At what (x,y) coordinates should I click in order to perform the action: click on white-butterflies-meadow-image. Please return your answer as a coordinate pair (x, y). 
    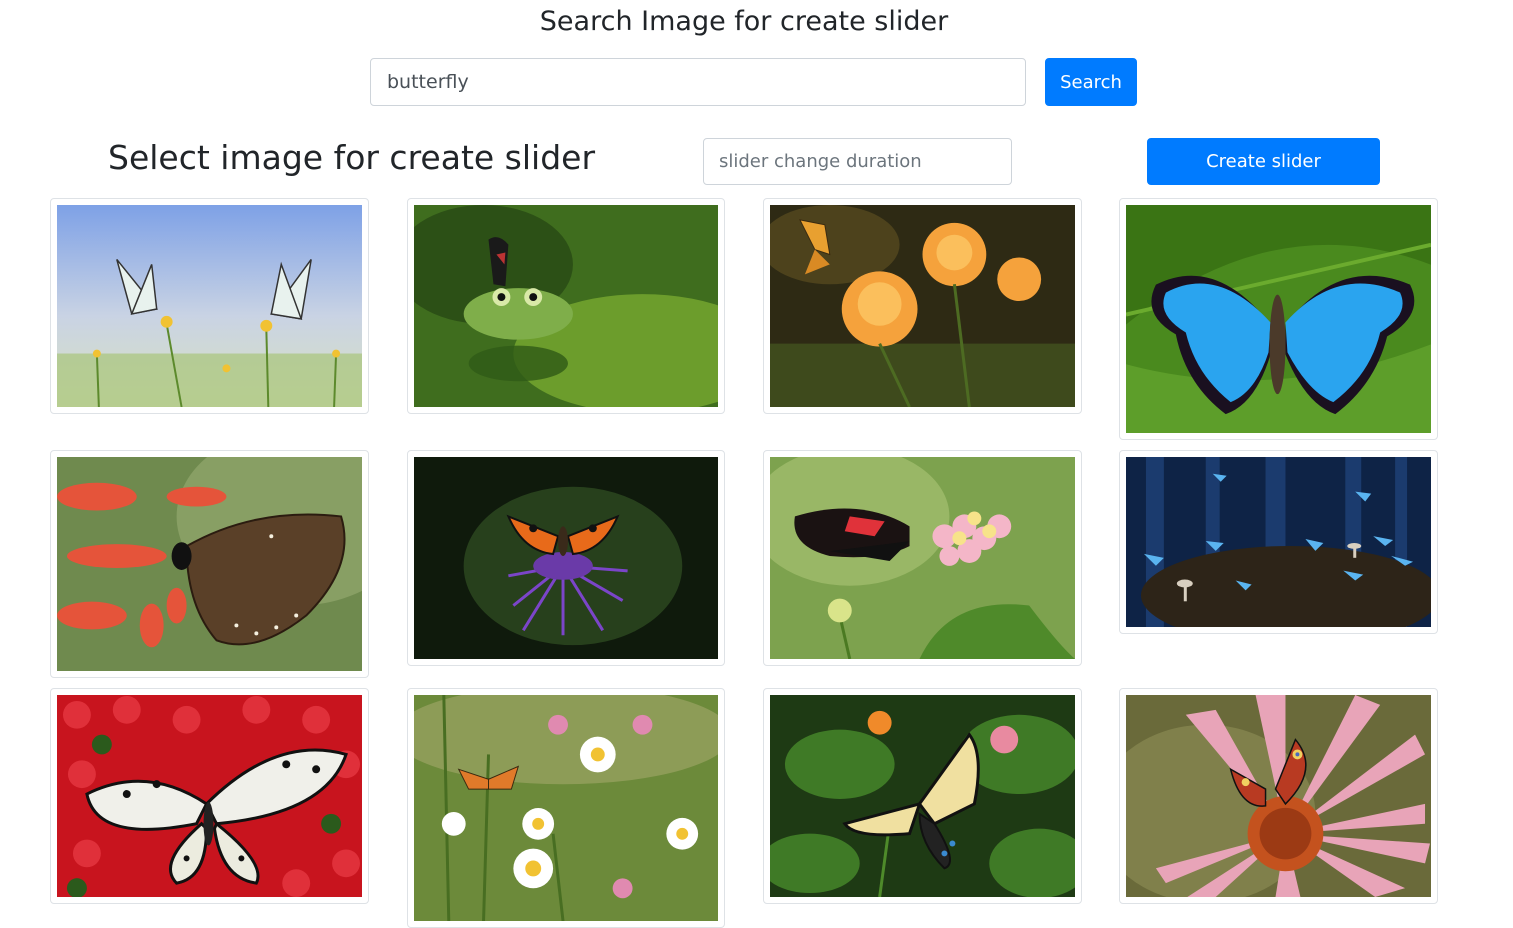
    Looking at the image, I should click on (209, 306).